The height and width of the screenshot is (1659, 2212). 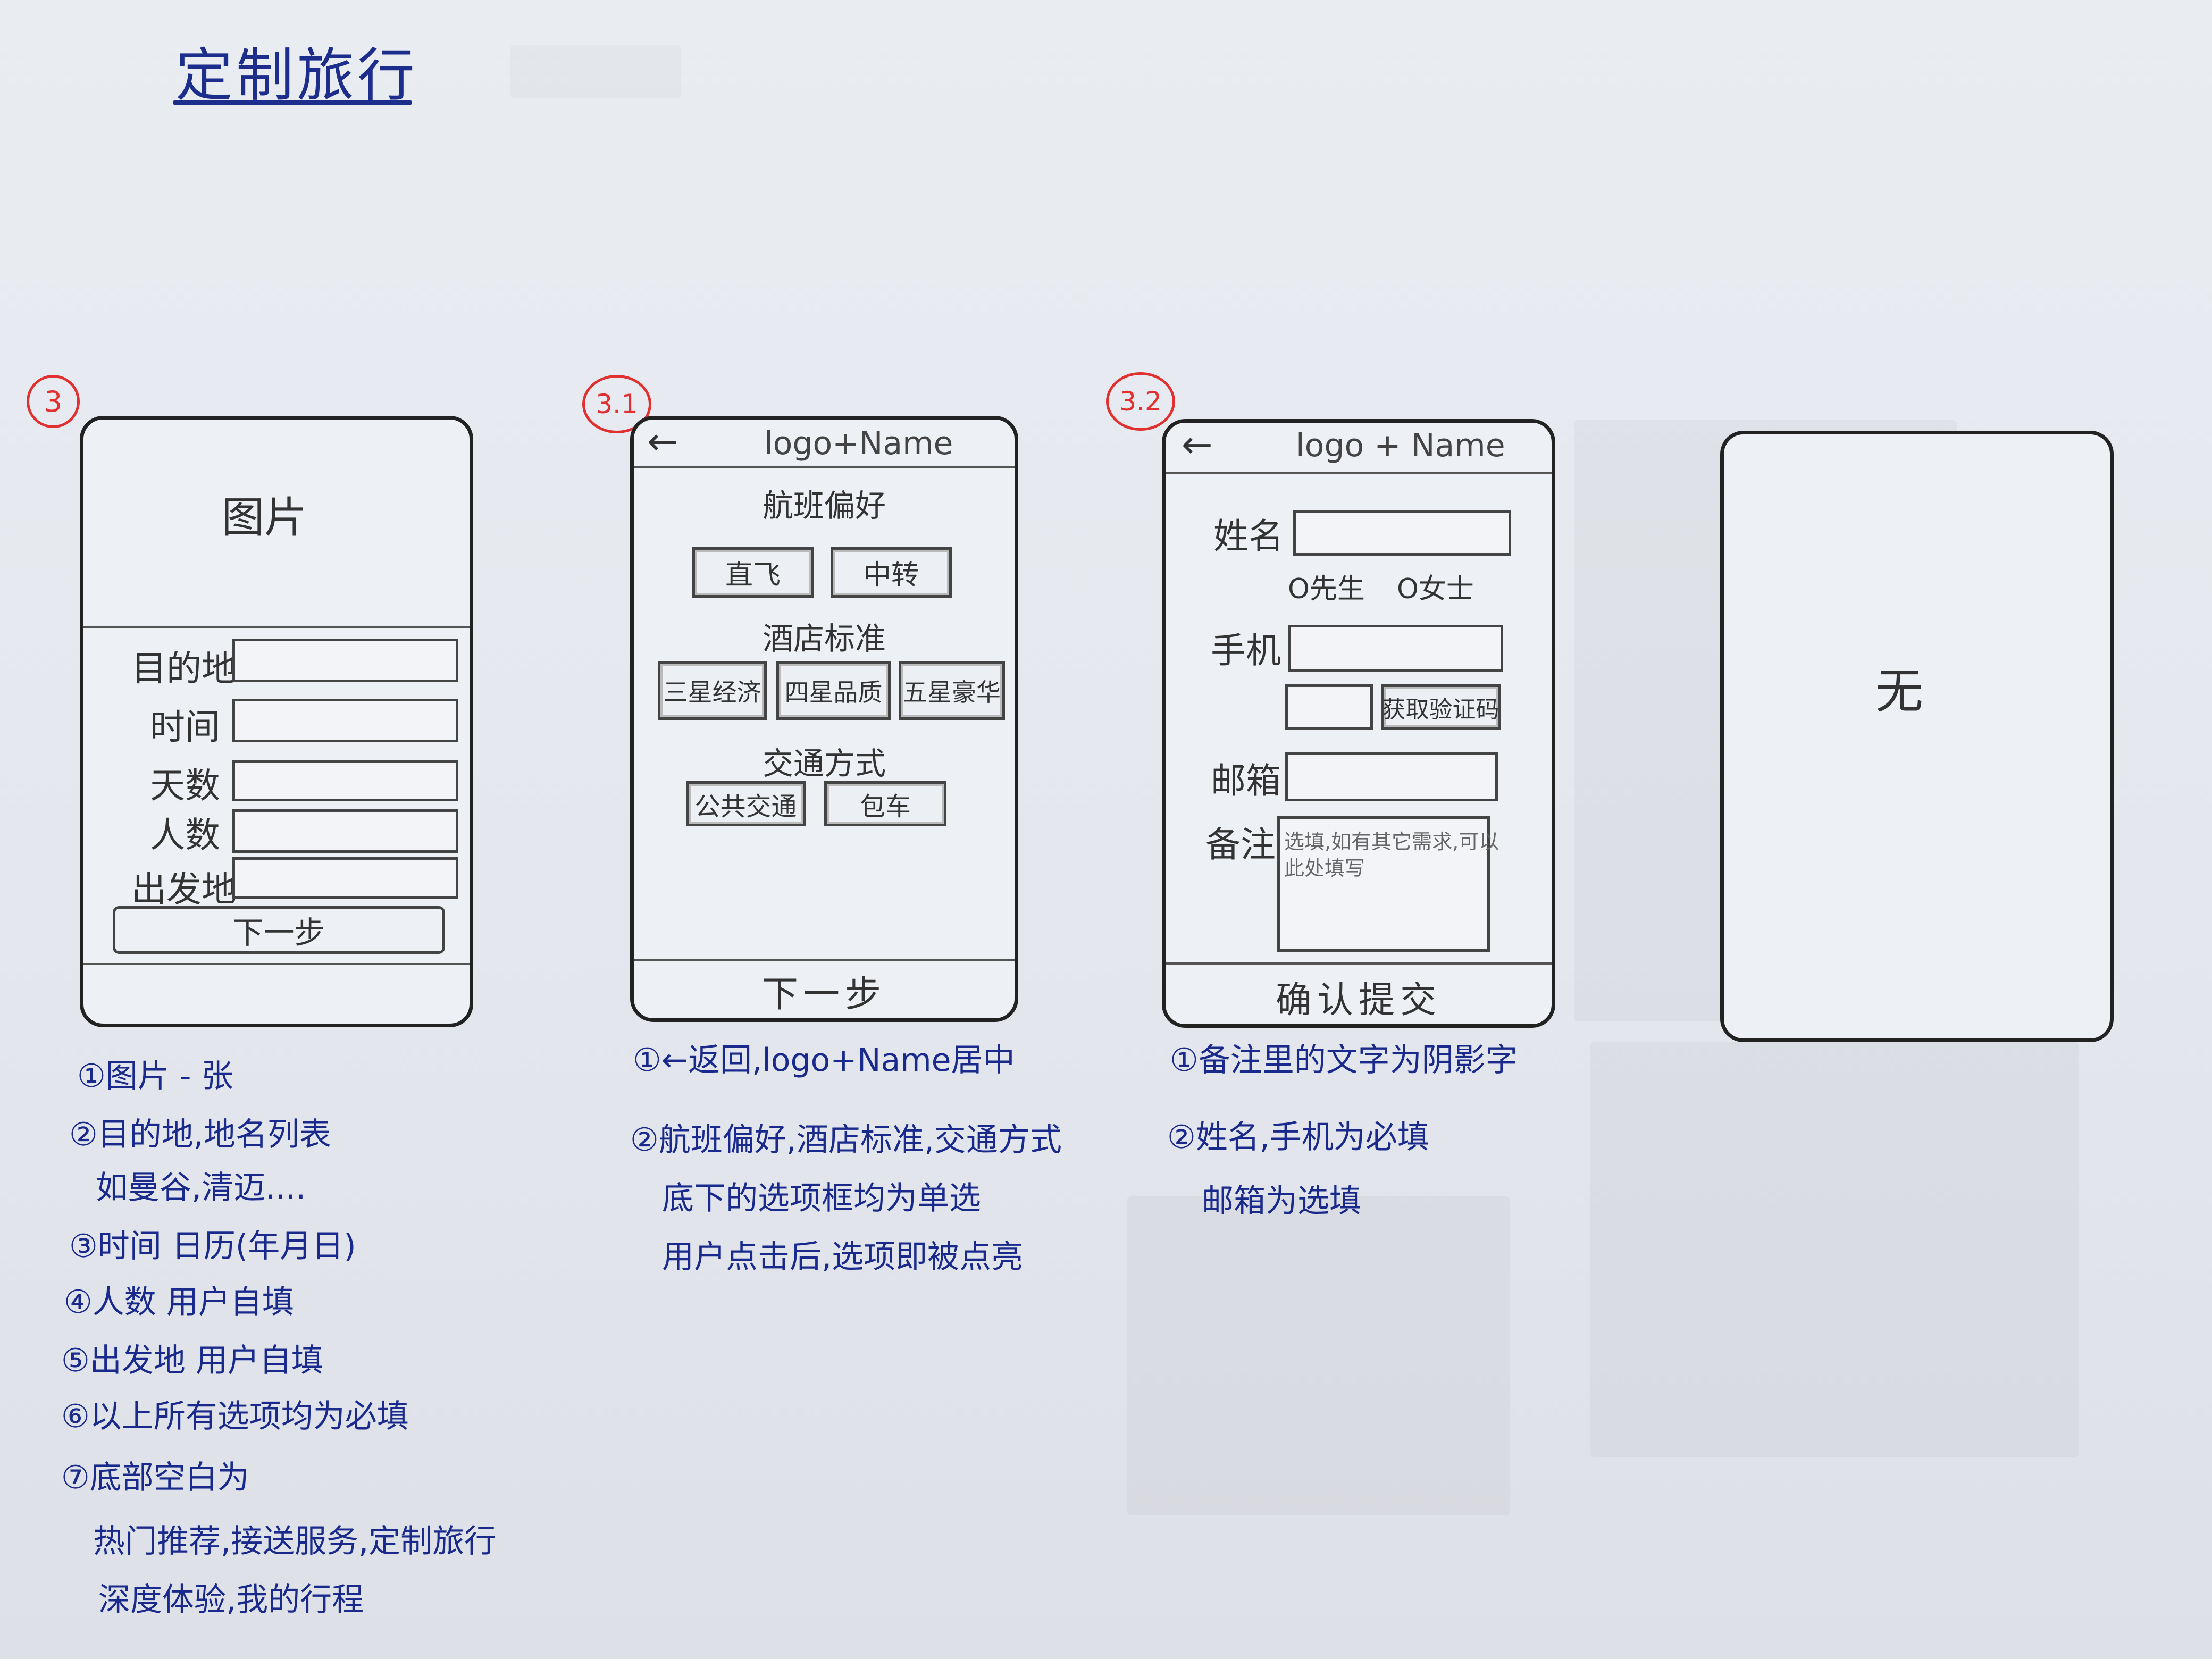 I want to click on remark-label: 备注, so click(x=1240, y=844).